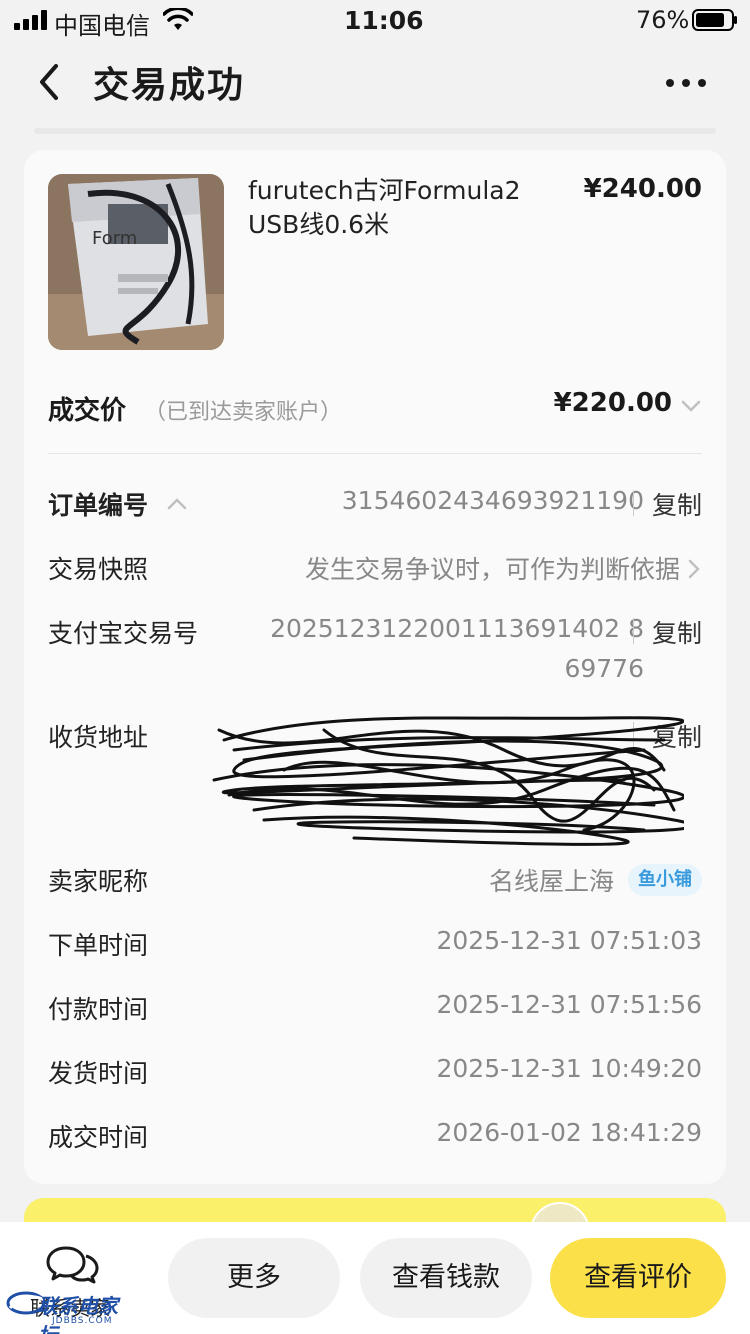 The width and height of the screenshot is (750, 1334). What do you see at coordinates (663, 20) in the screenshot?
I see `battery-percentage: 76%` at bounding box center [663, 20].